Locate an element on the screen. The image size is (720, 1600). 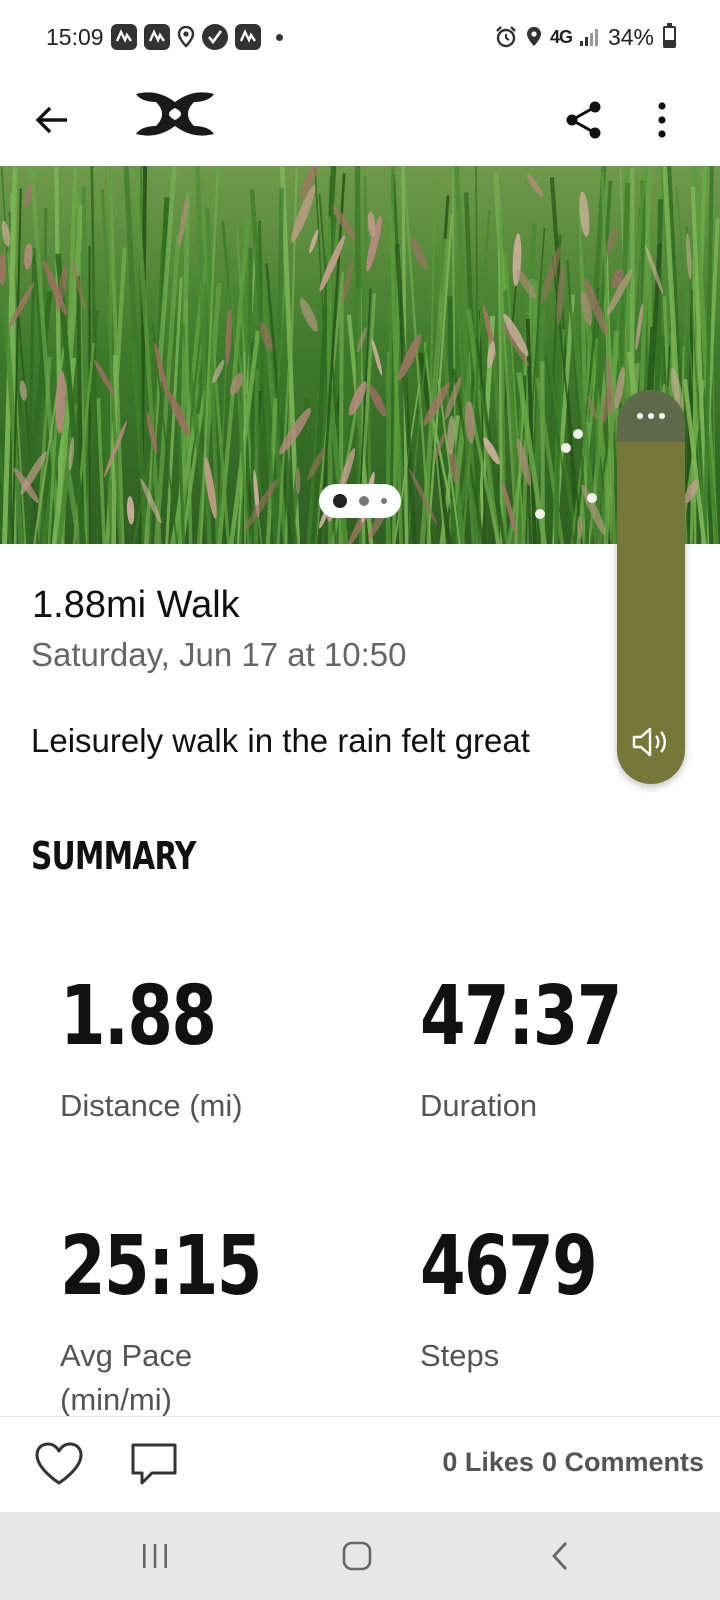
signal-icon is located at coordinates (590, 37).